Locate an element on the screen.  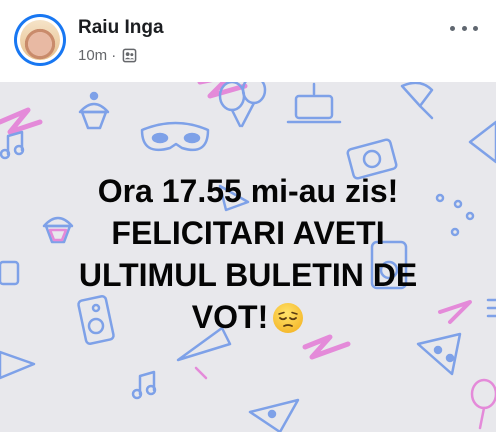
post-text-line-3: ULTIMUL BULETIN DE is located at coordinates (248, 275).